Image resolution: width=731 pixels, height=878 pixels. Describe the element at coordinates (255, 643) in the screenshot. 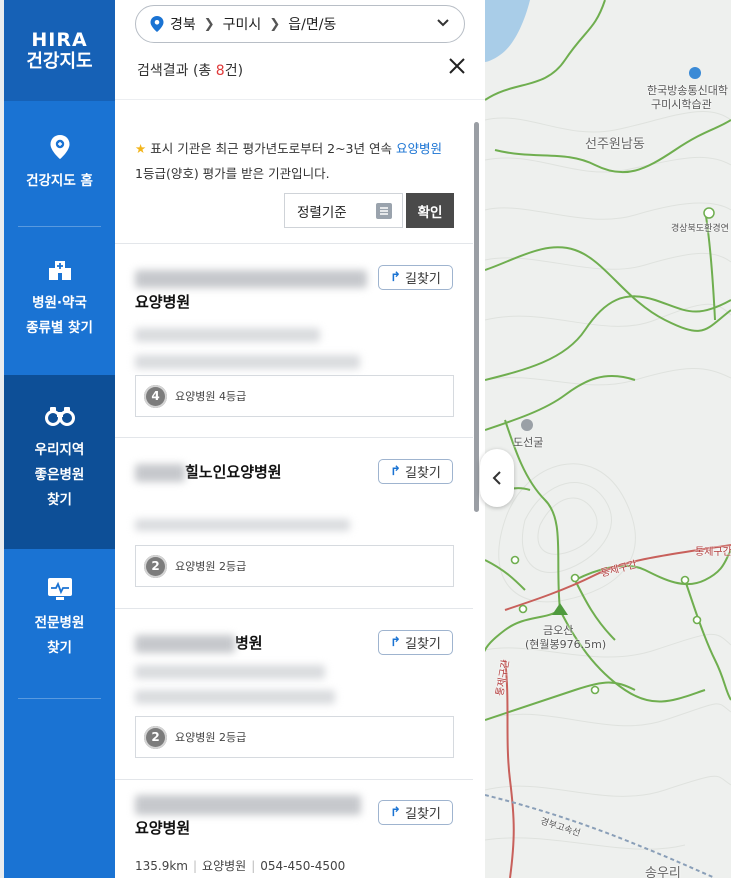

I see `hospital-name: 병원` at that location.